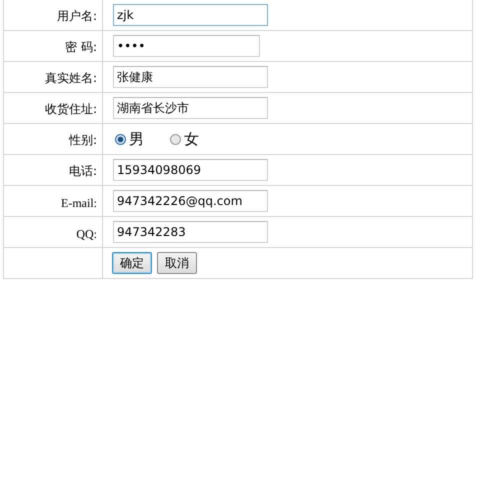  I want to click on input-field: 张健康, so click(190, 77).